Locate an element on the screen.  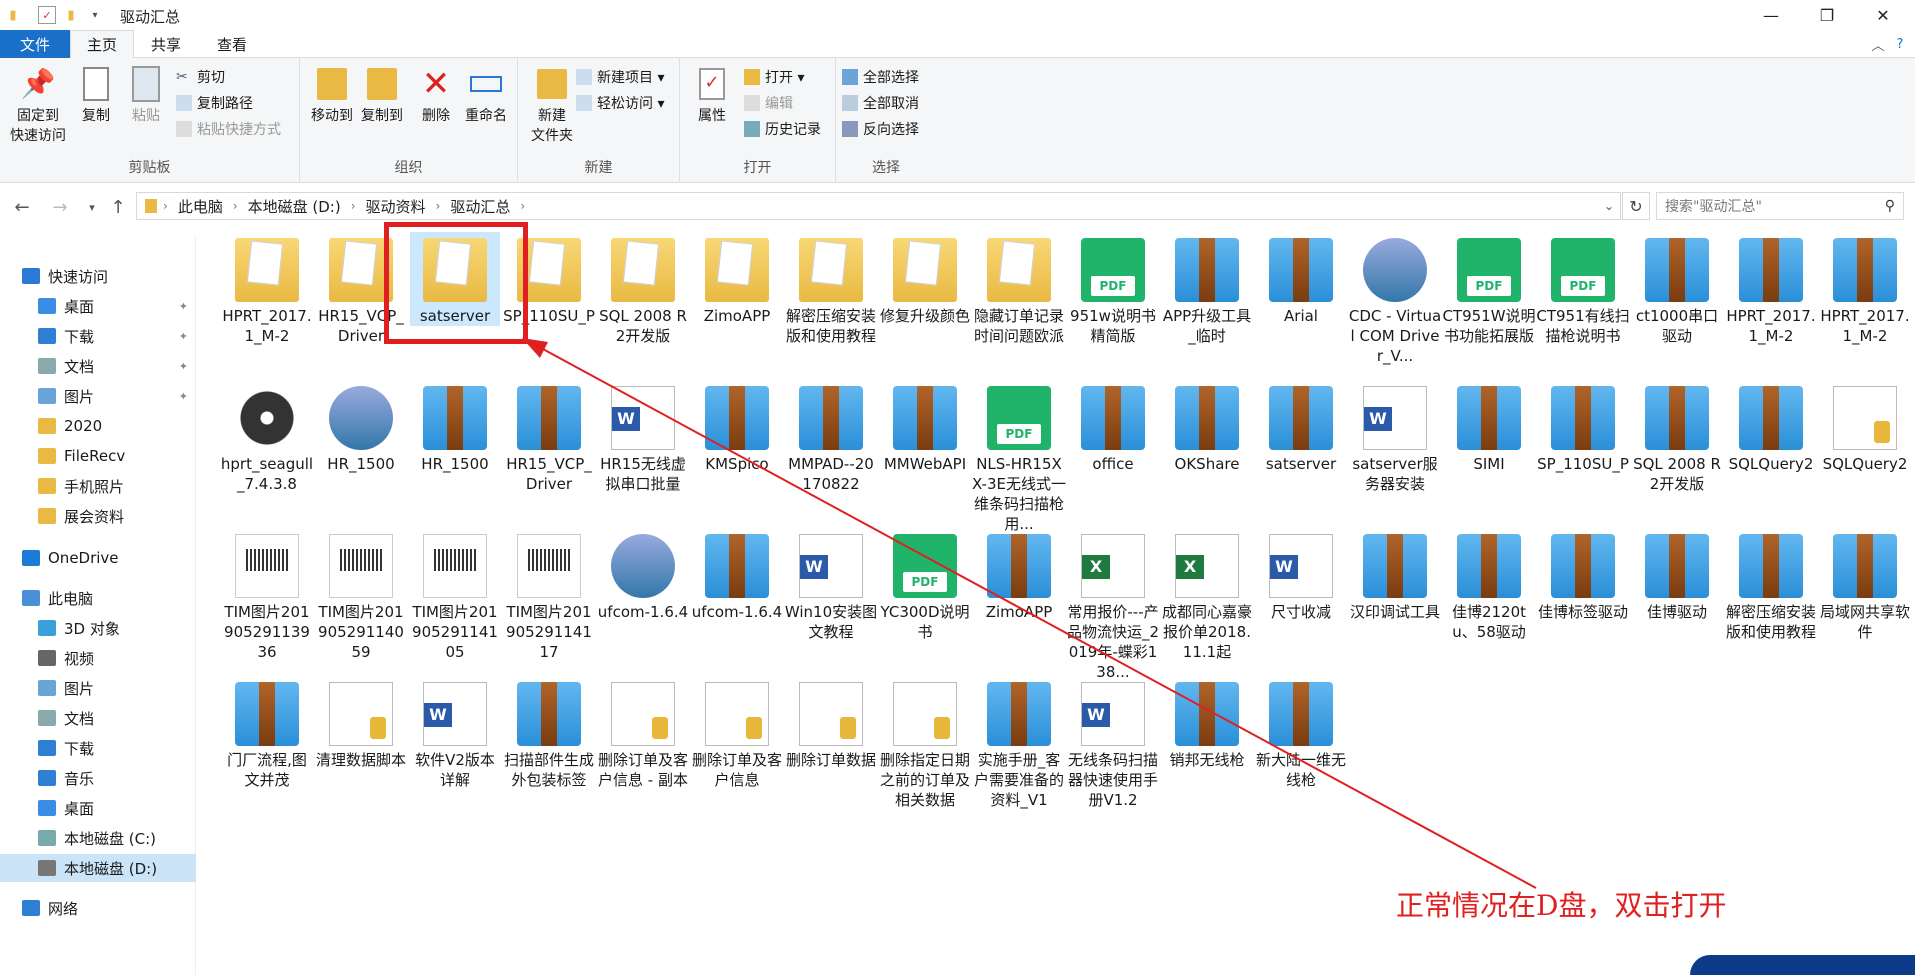
nav-item: FileRecv is located at coordinates (98, 456).